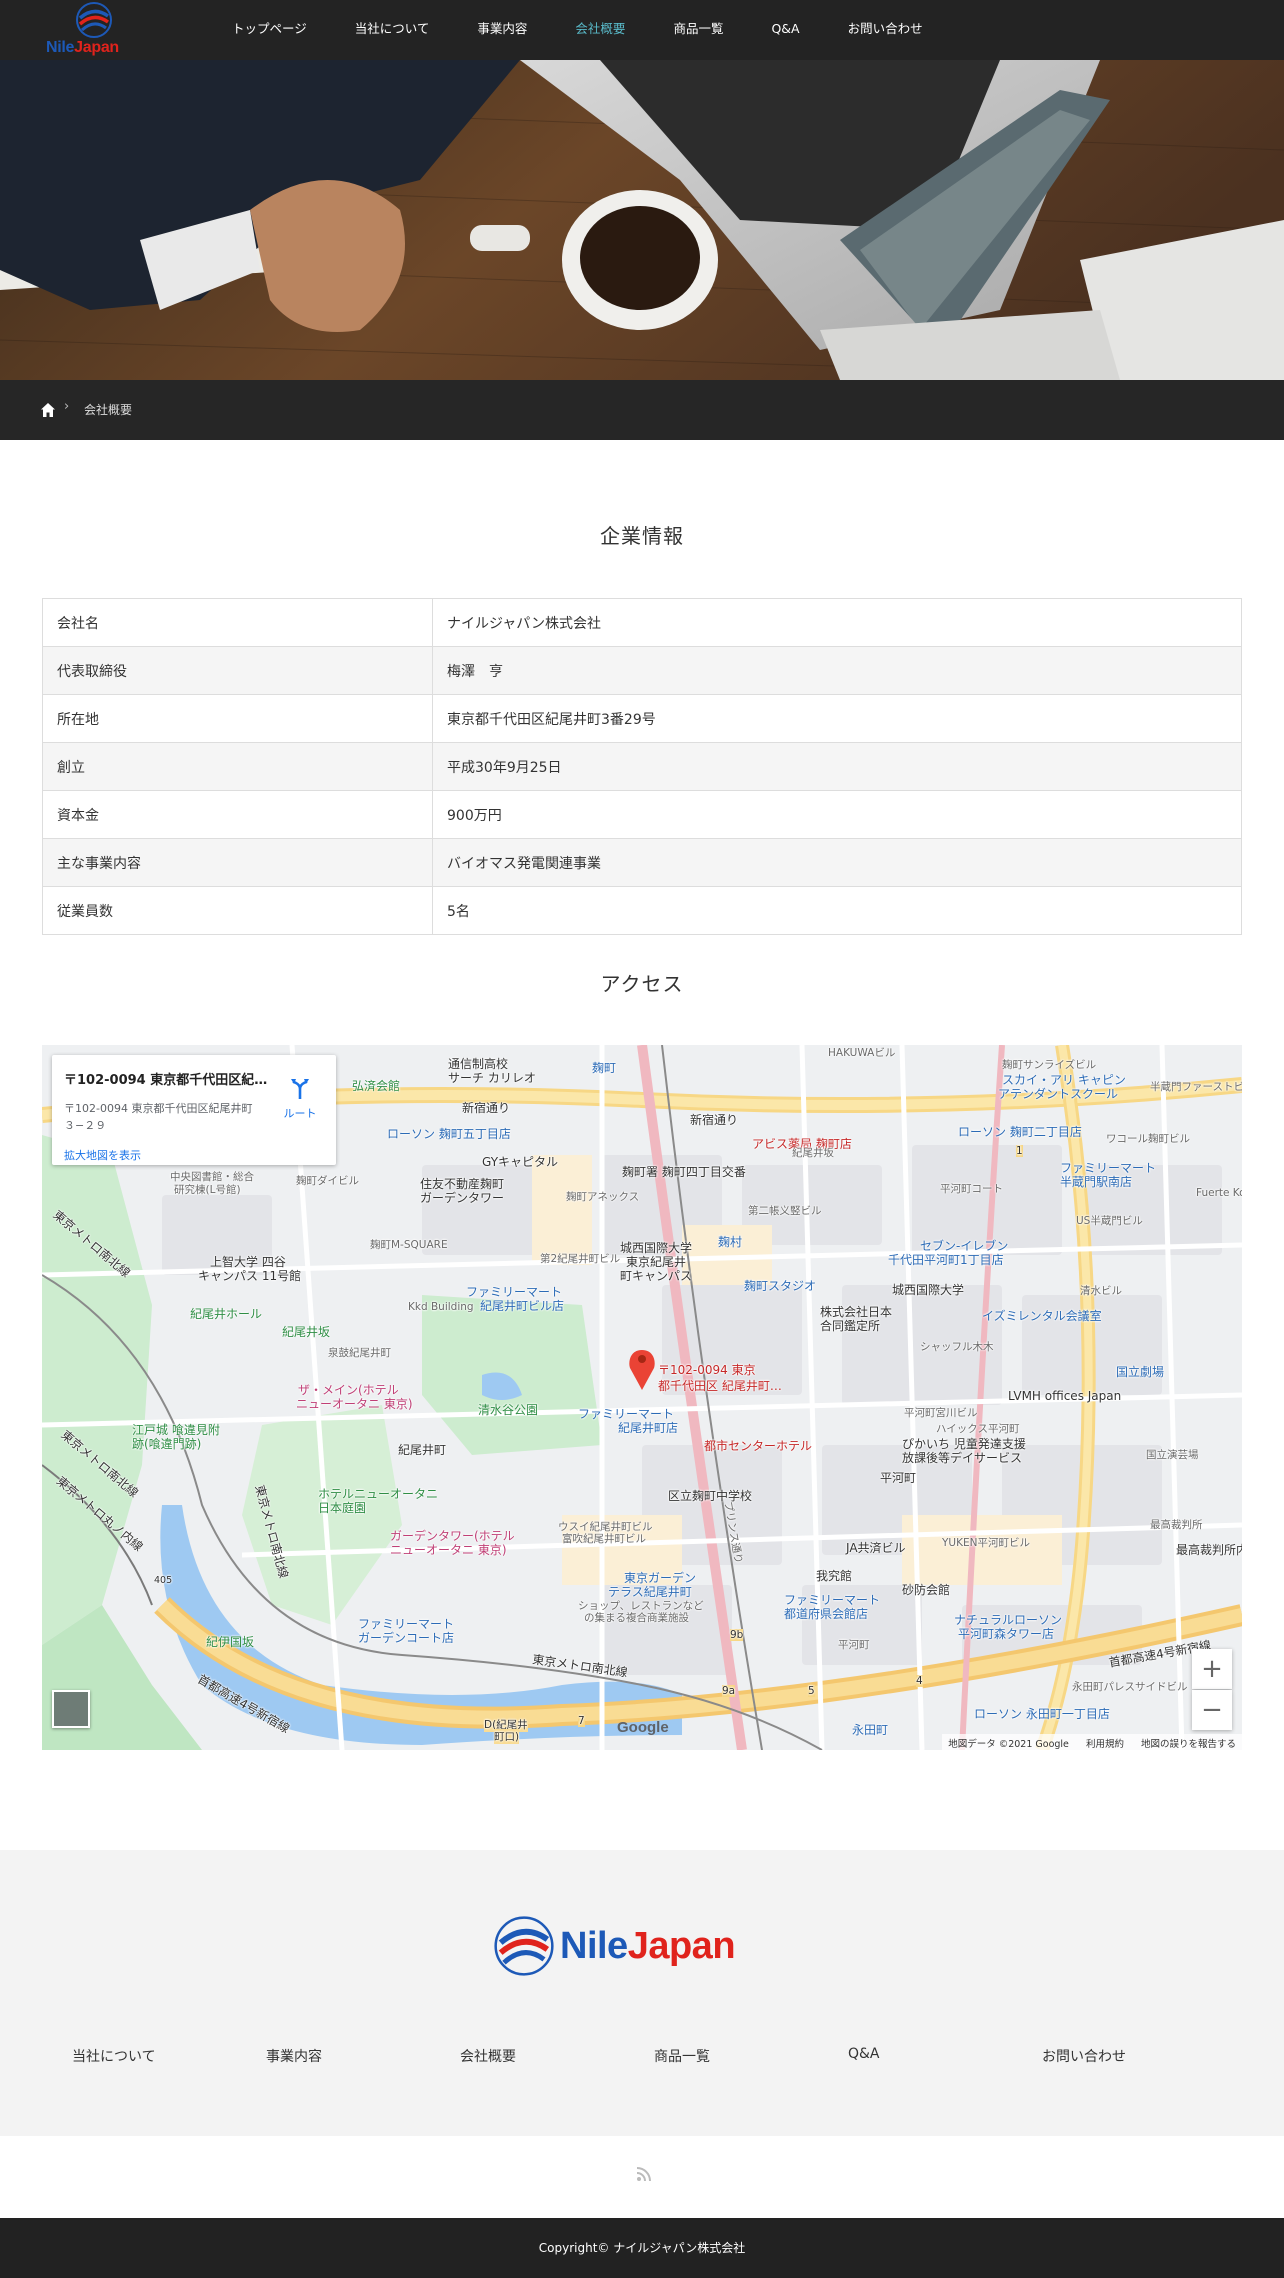 The height and width of the screenshot is (2278, 1284). Describe the element at coordinates (409, 1245) in the screenshot. I see `map-label: 麹町M-SQUARE` at that location.